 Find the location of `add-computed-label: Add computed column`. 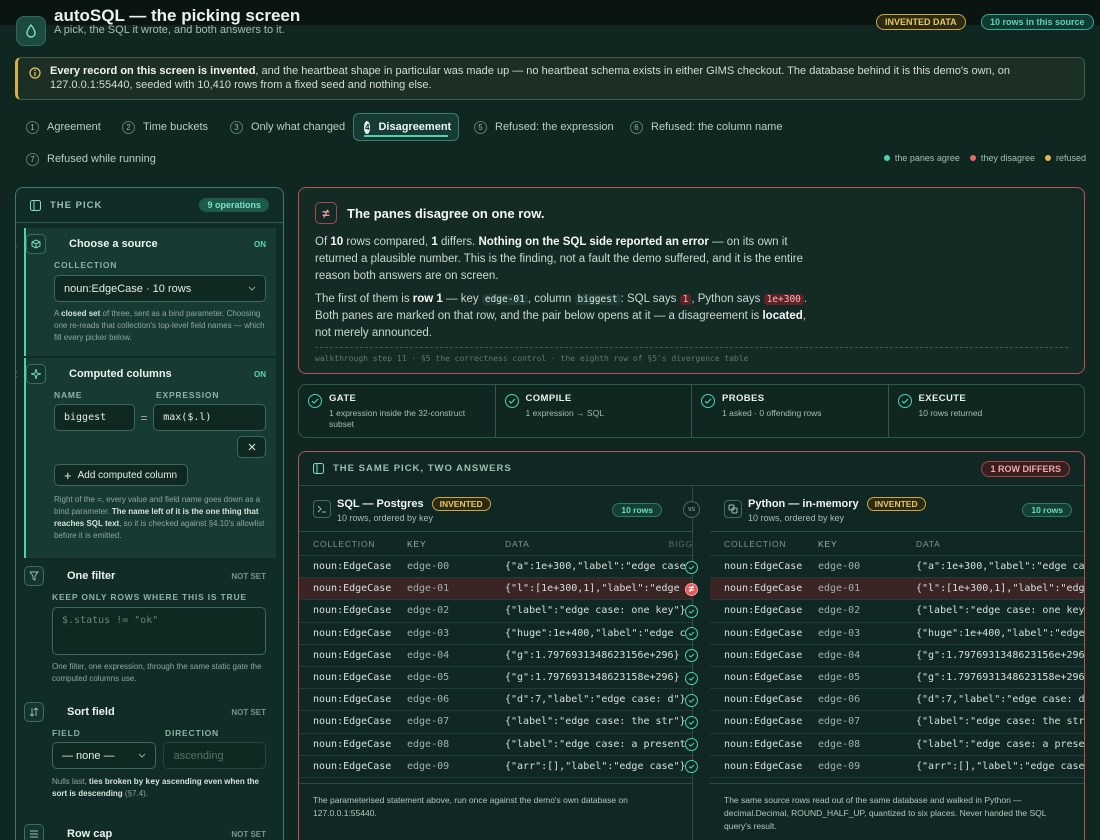

add-computed-label: Add computed column is located at coordinates (127, 475).